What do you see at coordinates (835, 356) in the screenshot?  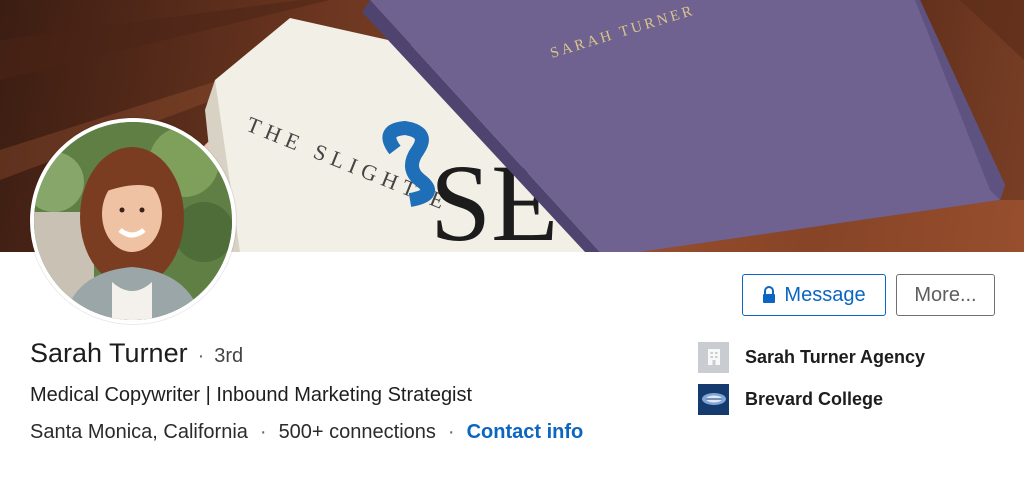 I see `company-name: Sarah Turner Agency` at bounding box center [835, 356].